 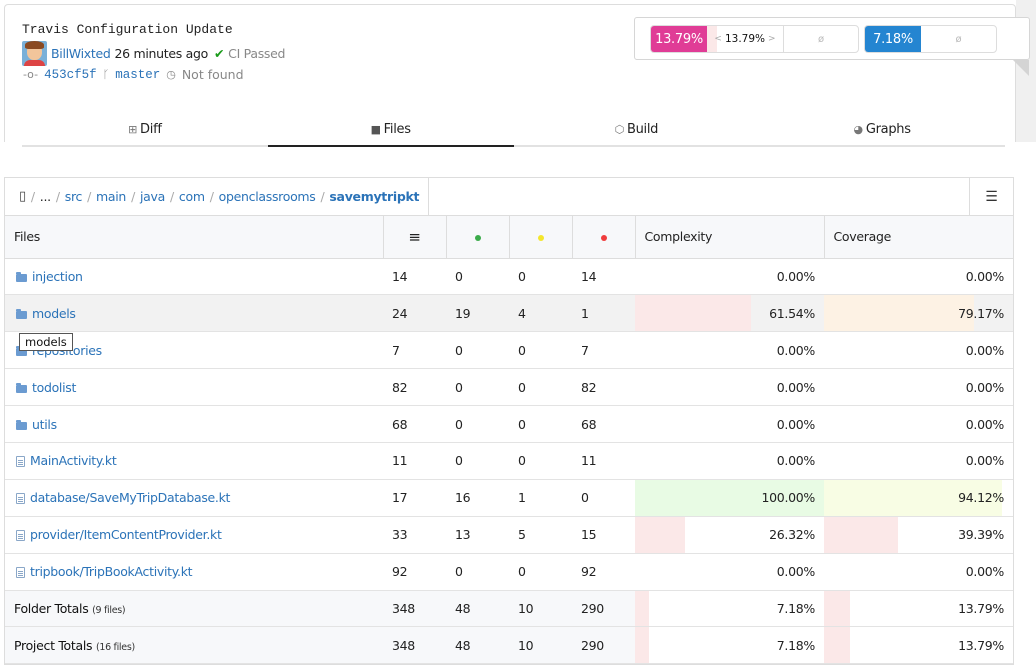 What do you see at coordinates (414, 572) in the screenshot?
I see `lines-cell: 92` at bounding box center [414, 572].